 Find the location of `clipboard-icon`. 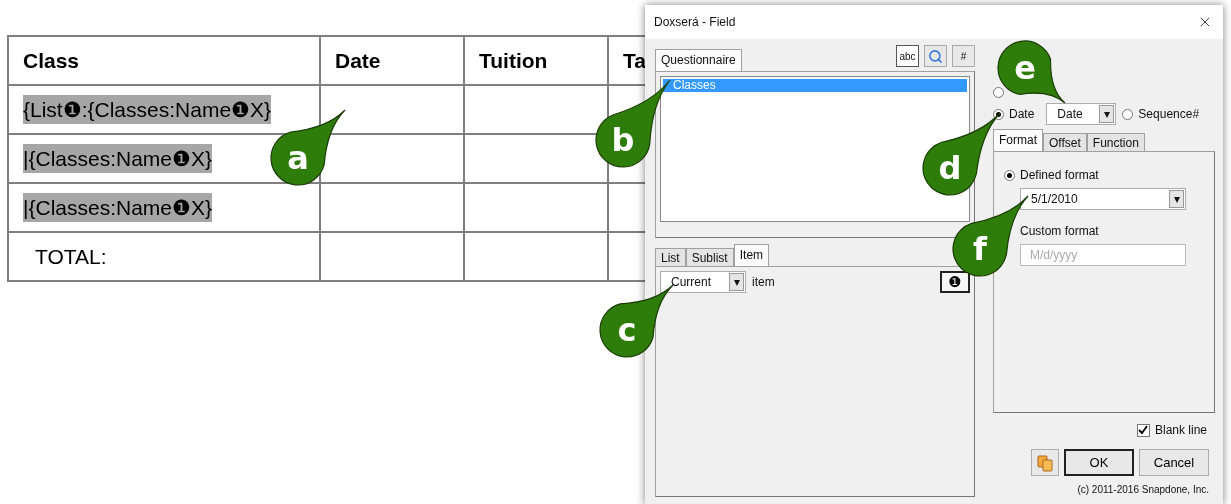

clipboard-icon is located at coordinates (1045, 462).